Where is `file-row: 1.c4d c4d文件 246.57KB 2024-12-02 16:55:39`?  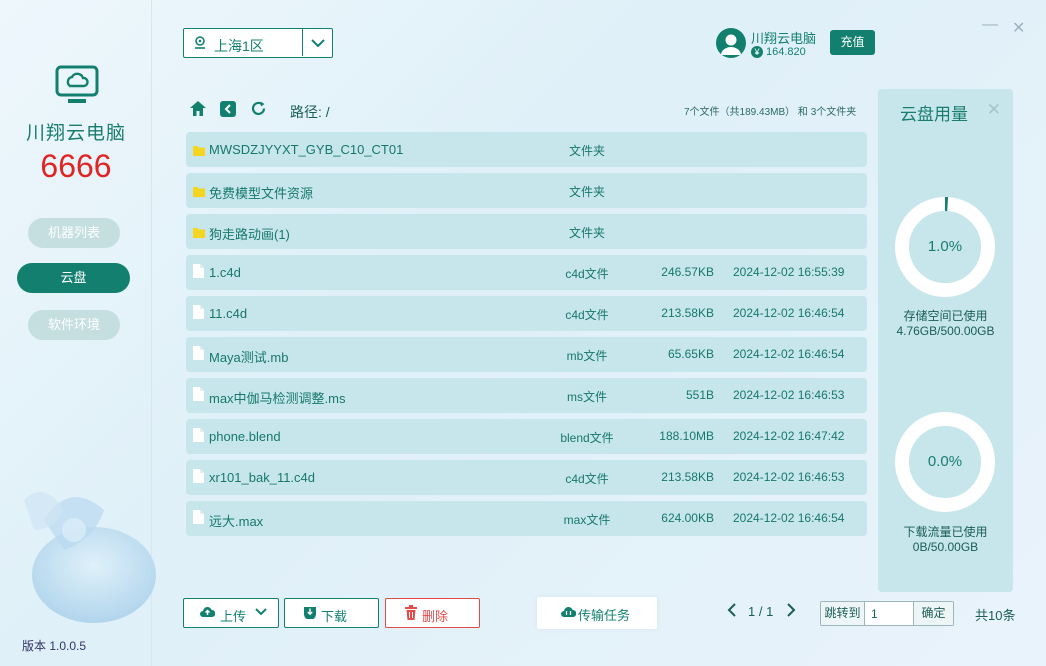 file-row: 1.c4d c4d文件 246.57KB 2024-12-02 16:55:39 is located at coordinates (526, 272).